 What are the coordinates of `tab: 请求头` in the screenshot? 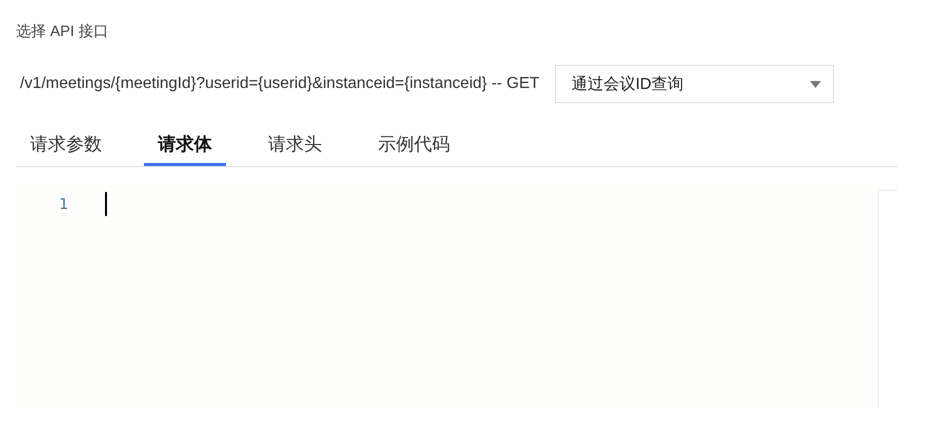 It's located at (295, 146).